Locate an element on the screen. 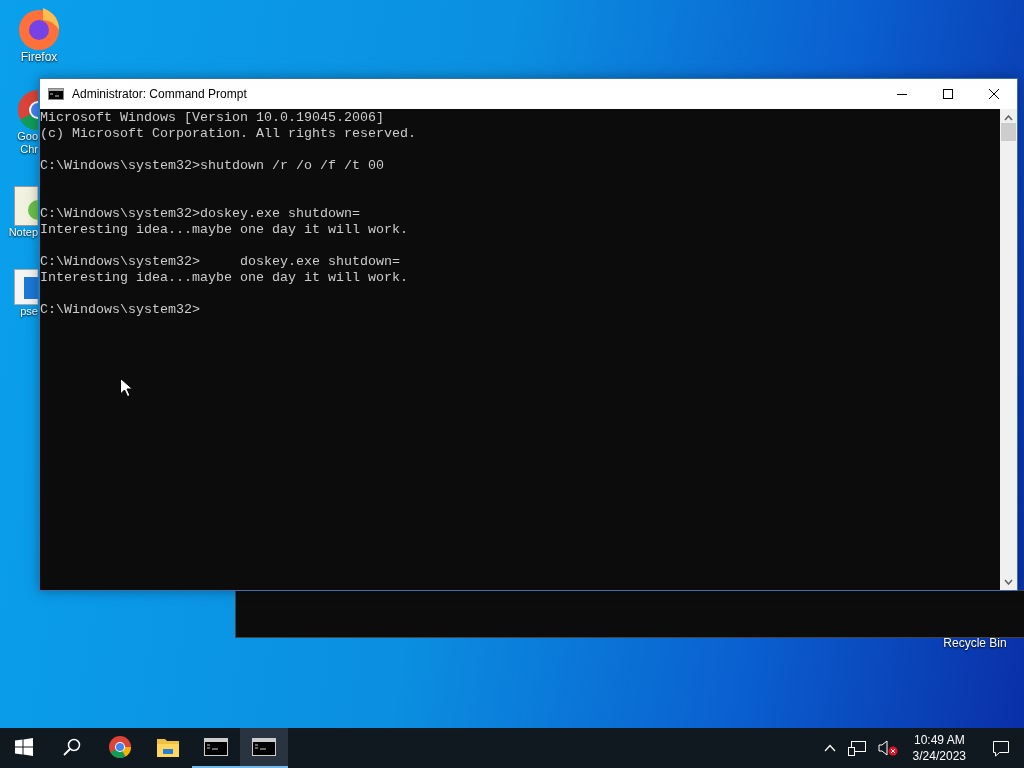  windows-logo-icon is located at coordinates (24, 747).